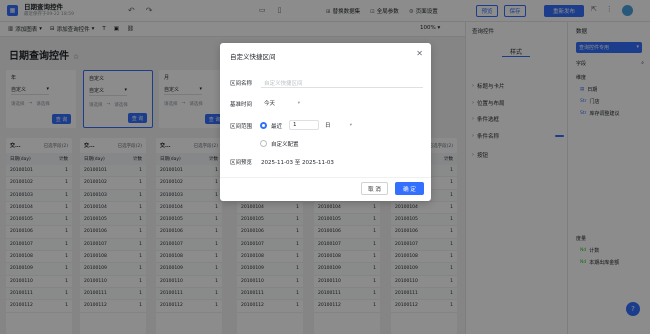 The width and height of the screenshot is (650, 334). I want to click on recent-number-input: 1, so click(304, 125).